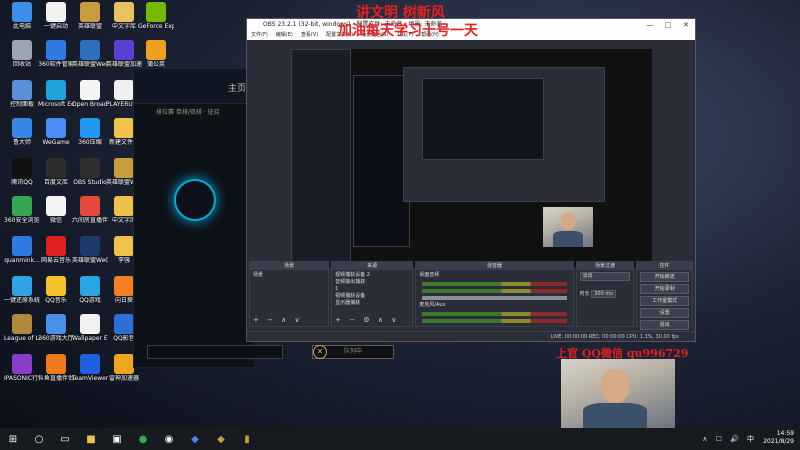 Image resolution: width=800 pixels, height=450 pixels. Describe the element at coordinates (494, 298) in the screenshot. I see `volume-slider` at that location.